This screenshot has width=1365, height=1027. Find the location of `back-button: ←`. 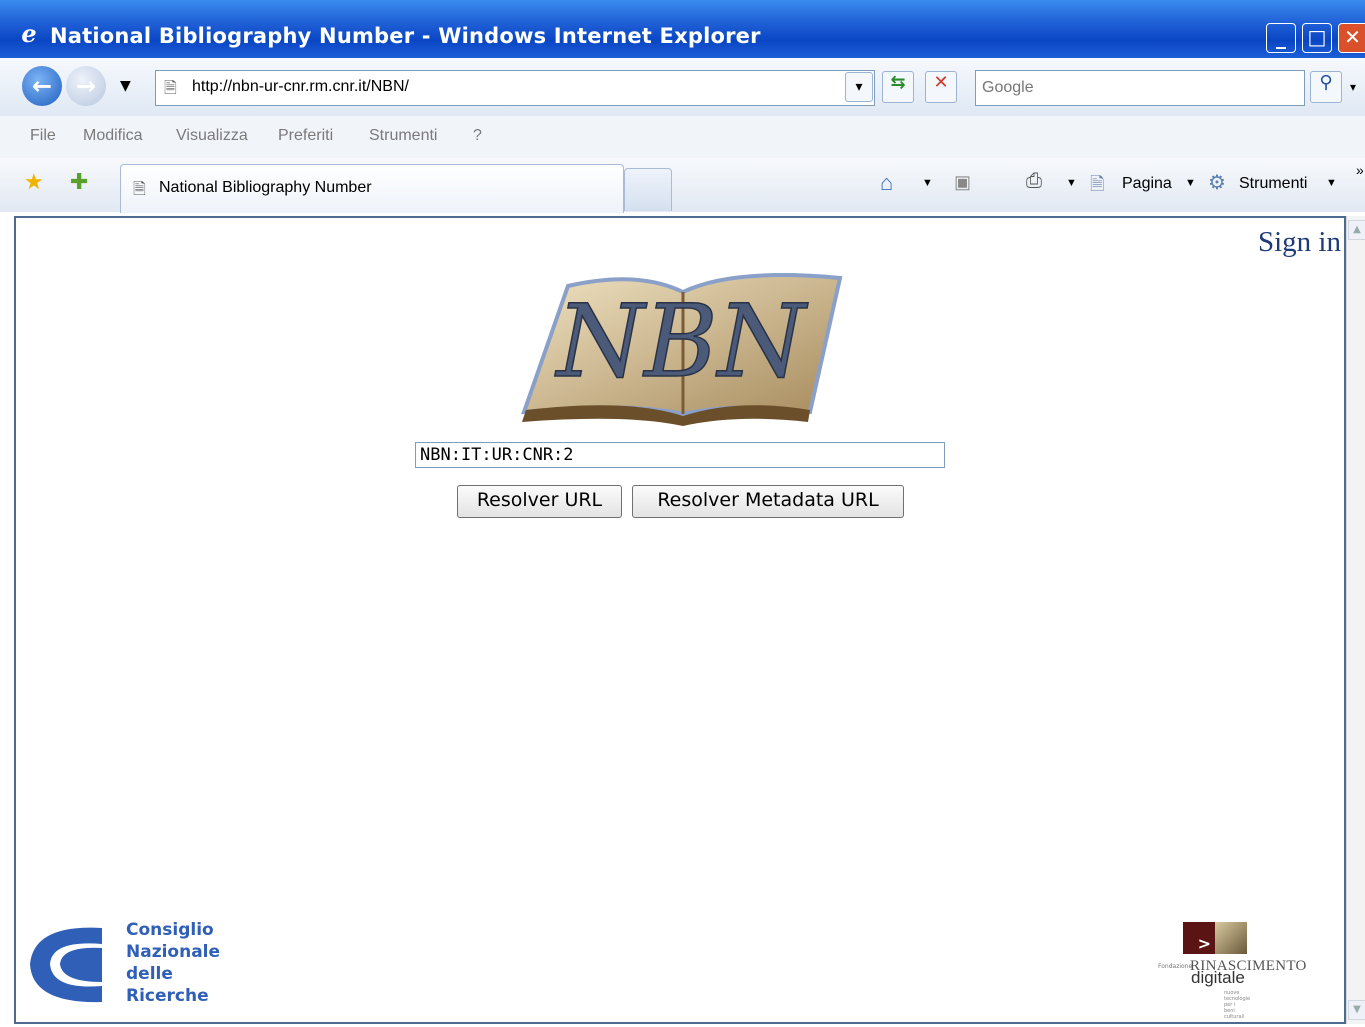

back-button: ← is located at coordinates (42, 86).